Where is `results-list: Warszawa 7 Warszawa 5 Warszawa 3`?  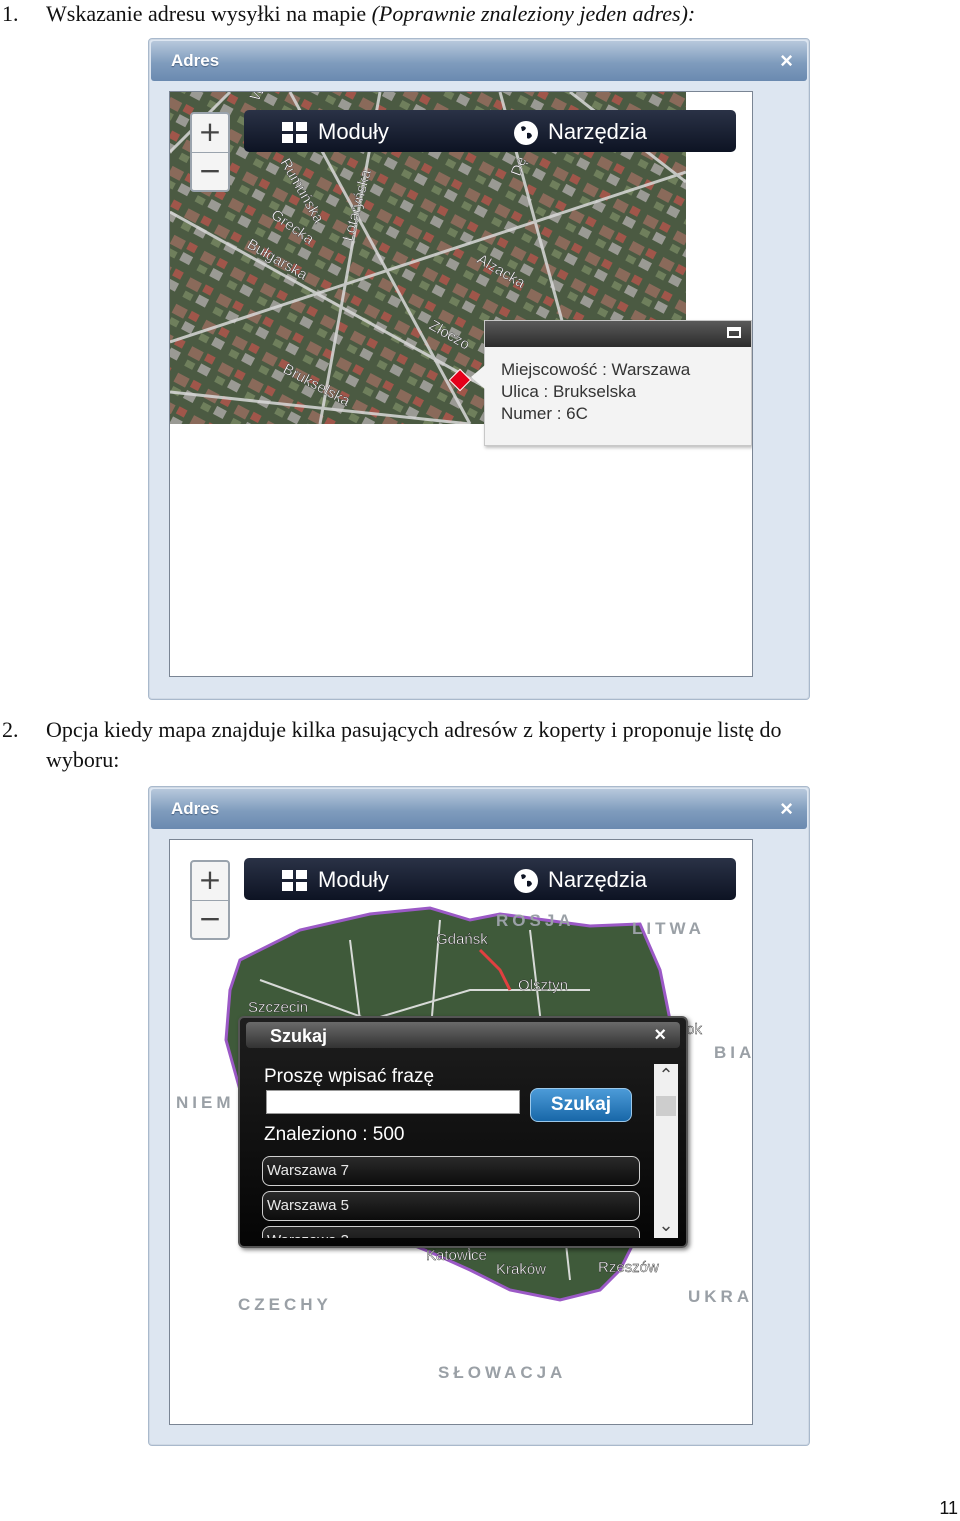 results-list: Warszawa 7 Warszawa 5 Warszawa 3 is located at coordinates (451, 1197).